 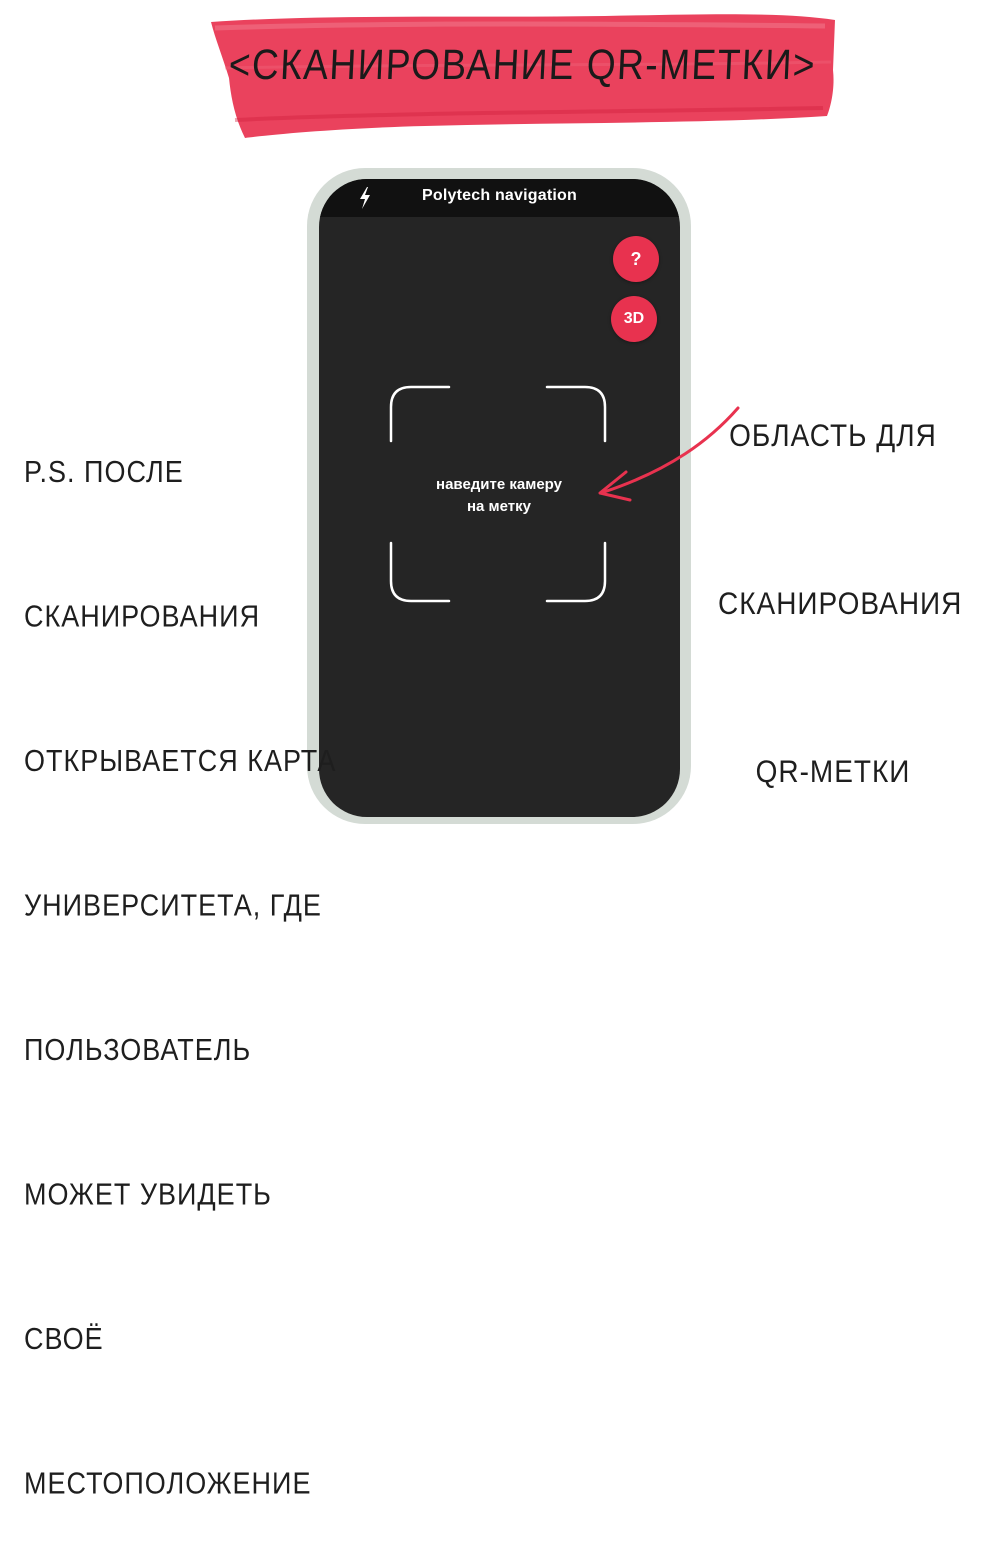 What do you see at coordinates (669, 454) in the screenshot?
I see `arrow-icon` at bounding box center [669, 454].